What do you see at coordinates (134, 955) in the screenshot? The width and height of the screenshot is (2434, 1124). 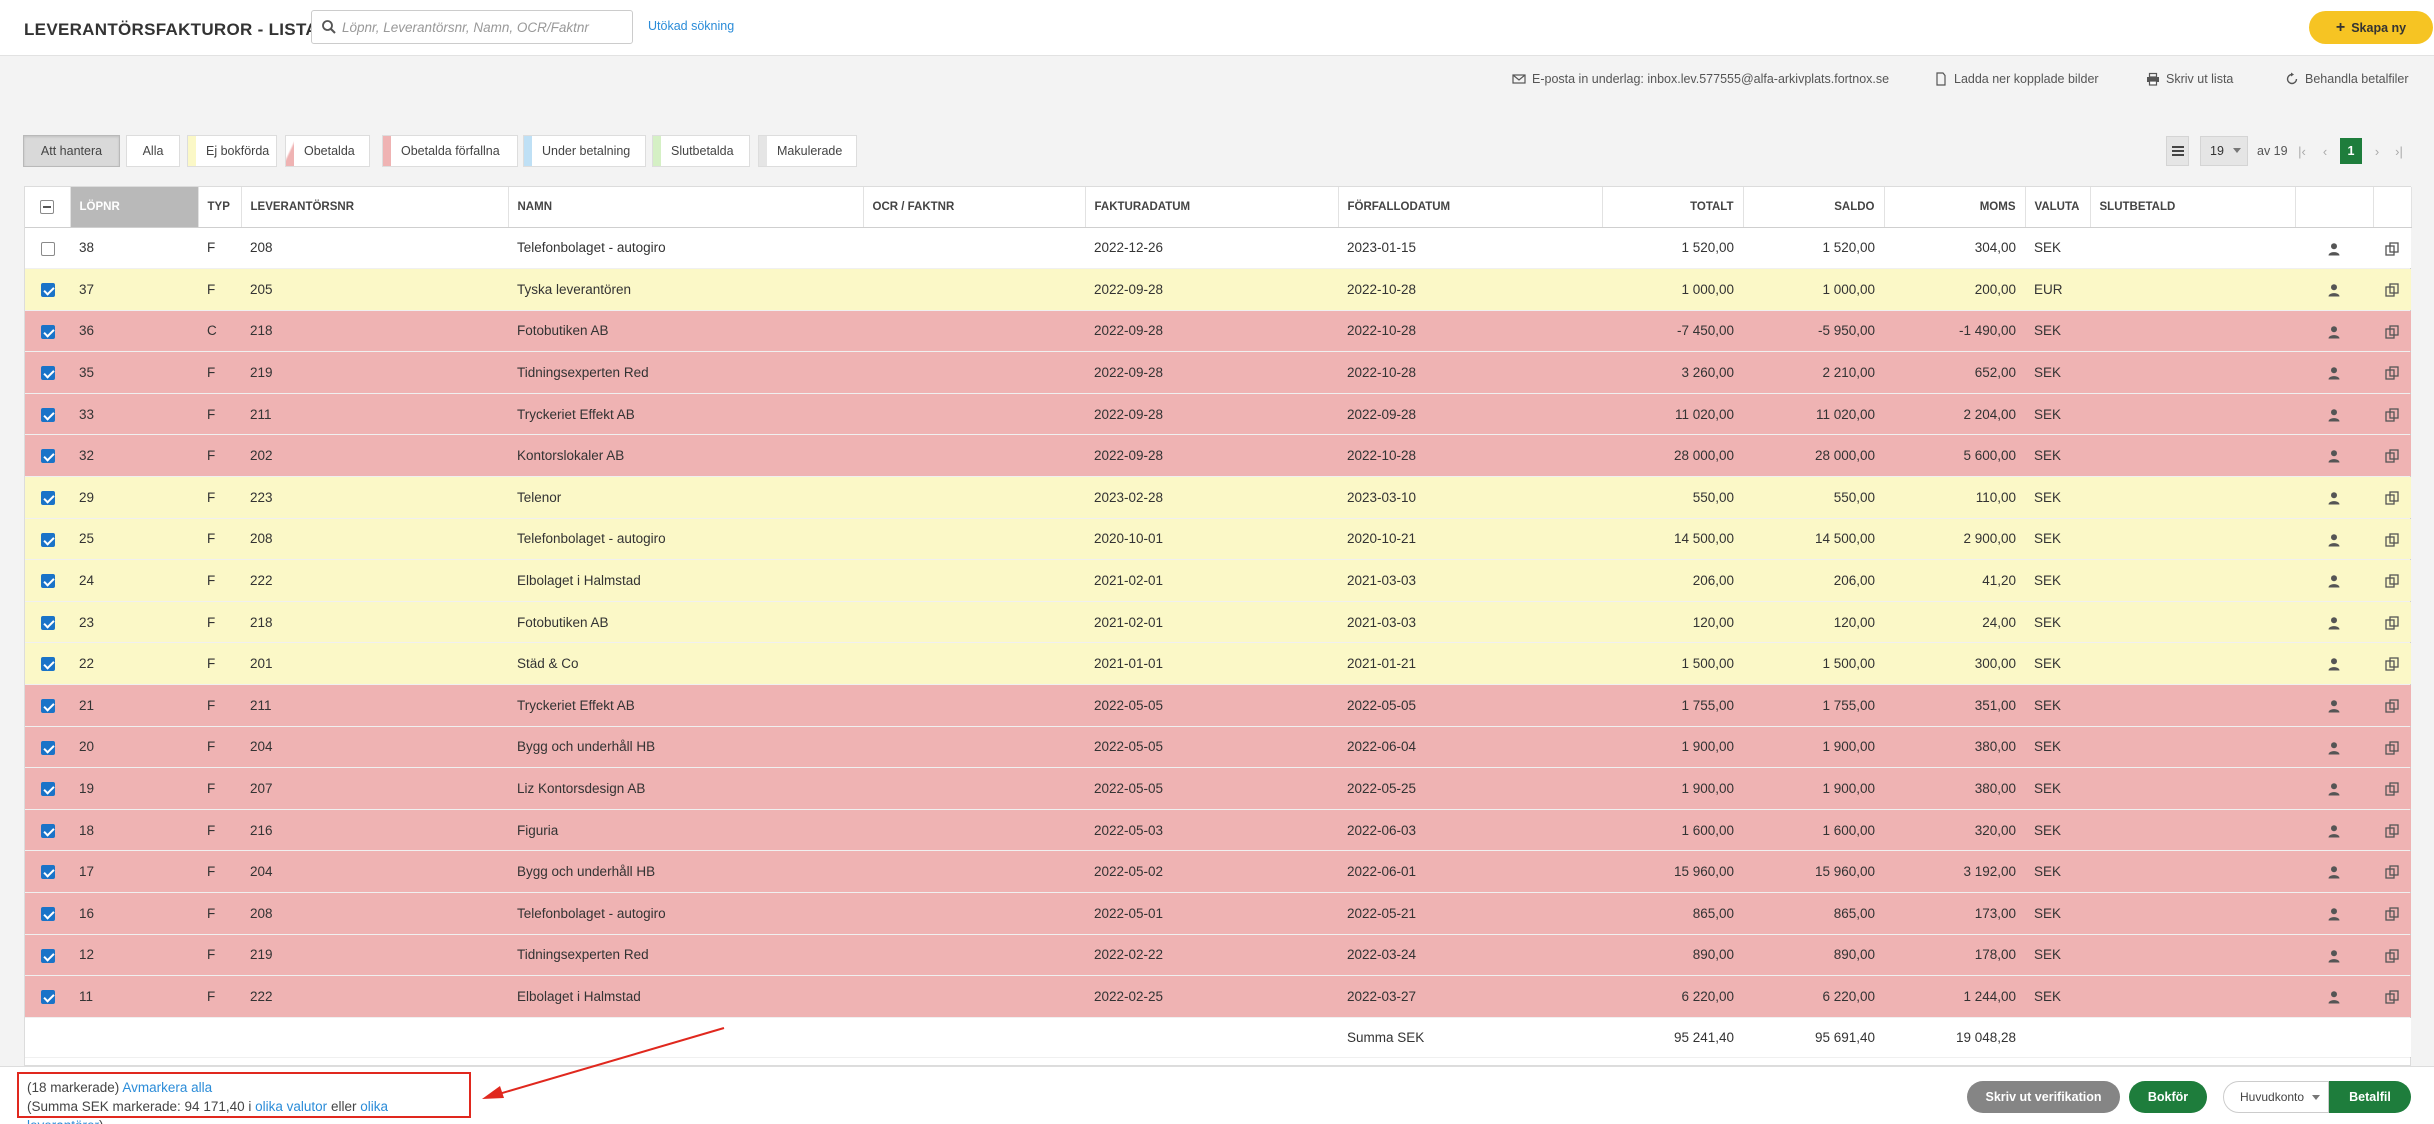 I see `cell-lopnr: 12` at bounding box center [134, 955].